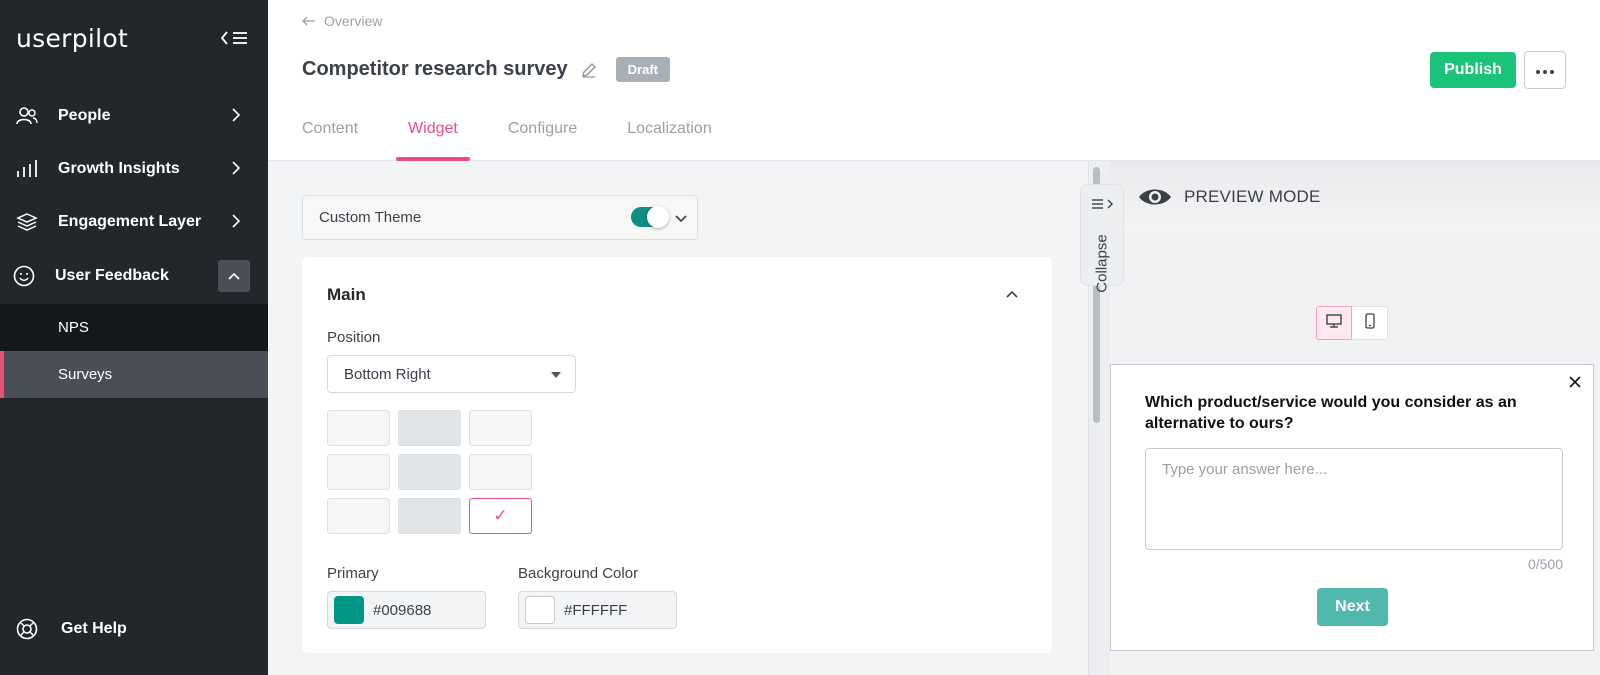 The width and height of the screenshot is (1600, 675). I want to click on primary-color-swatch, so click(349, 610).